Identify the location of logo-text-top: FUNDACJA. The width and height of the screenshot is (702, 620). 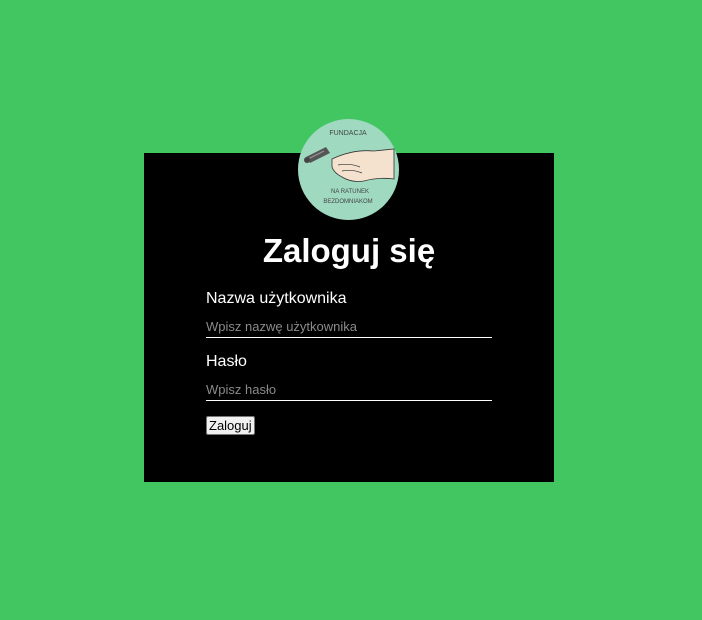
(348, 133).